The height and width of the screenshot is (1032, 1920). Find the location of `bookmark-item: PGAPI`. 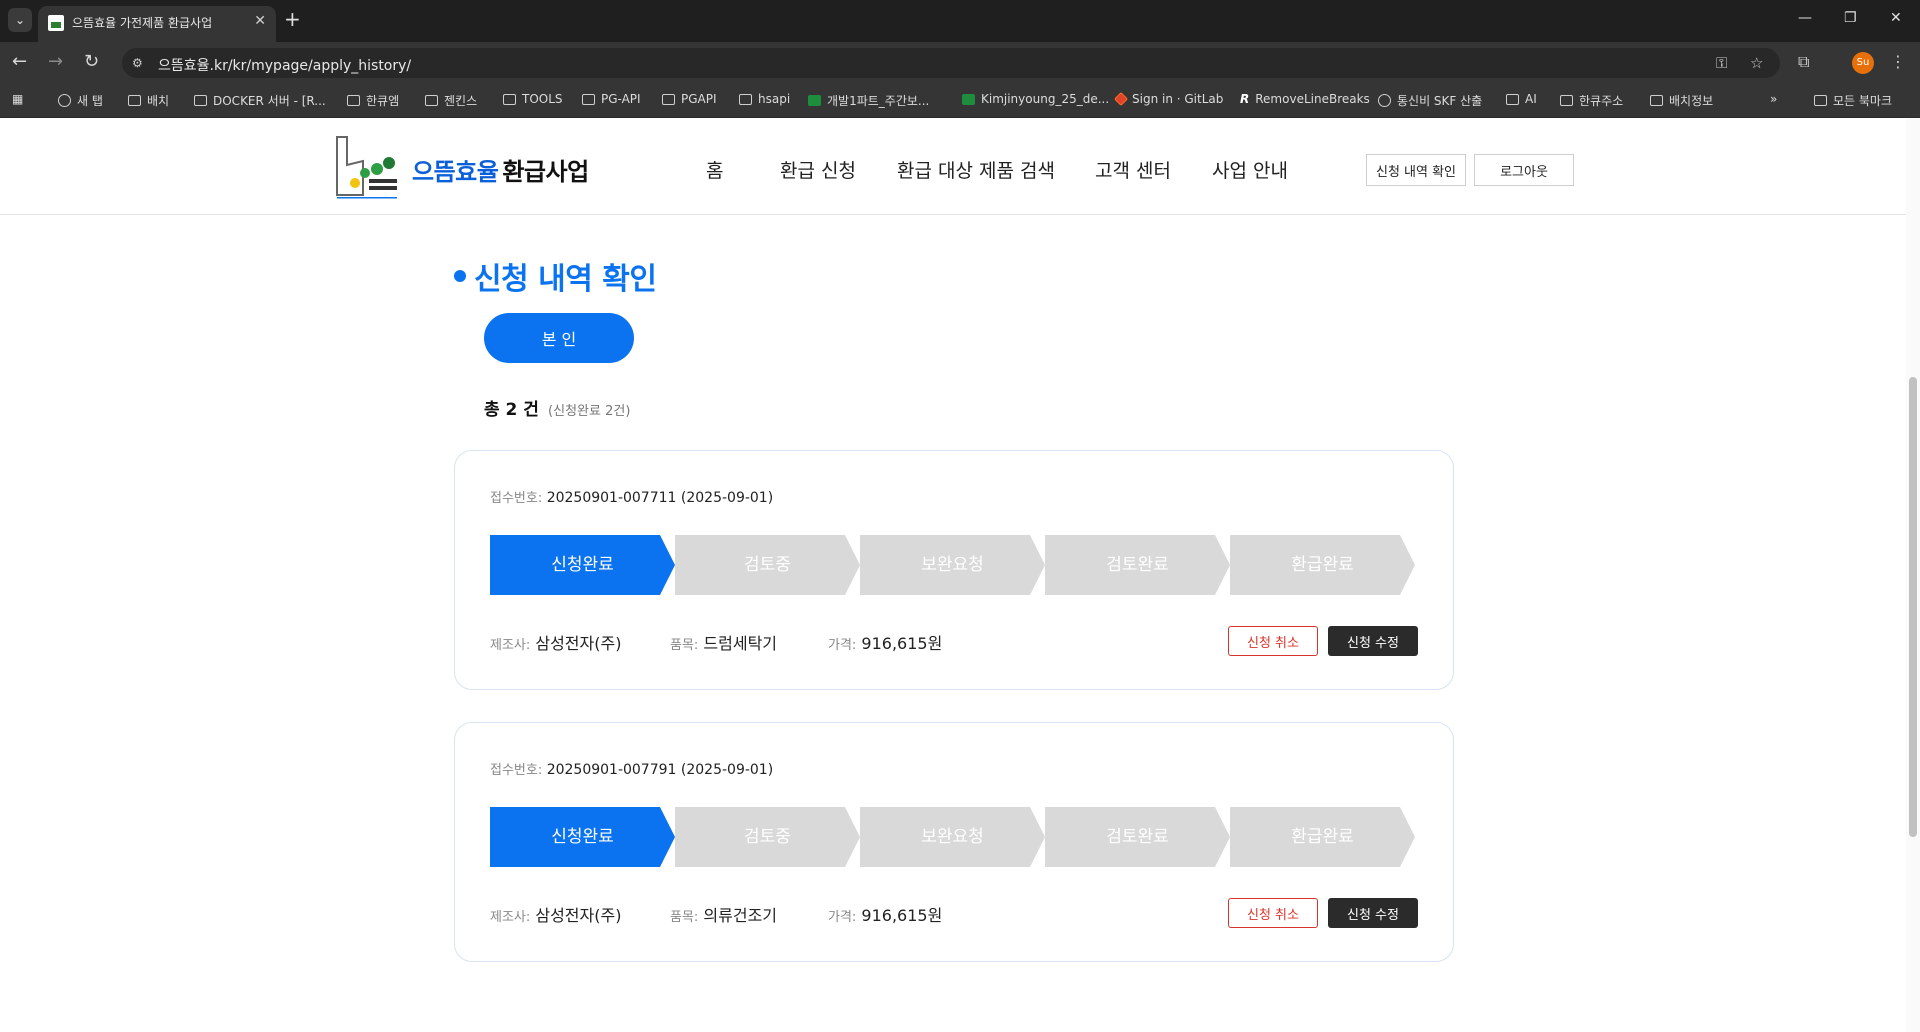

bookmark-item: PGAPI is located at coordinates (689, 99).